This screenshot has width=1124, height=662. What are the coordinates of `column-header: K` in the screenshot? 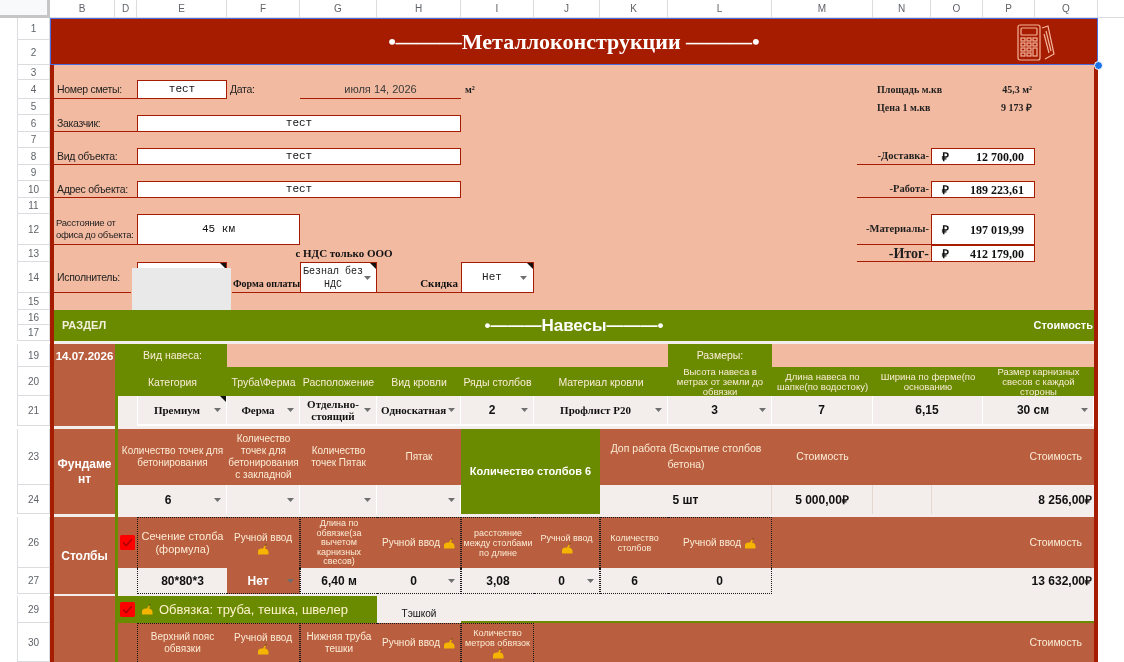 It's located at (634, 9).